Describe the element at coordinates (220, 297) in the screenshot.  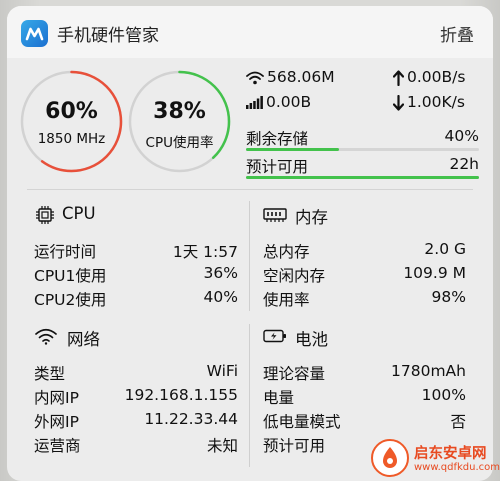
I see `cpu2-usage-value: 40%` at that location.